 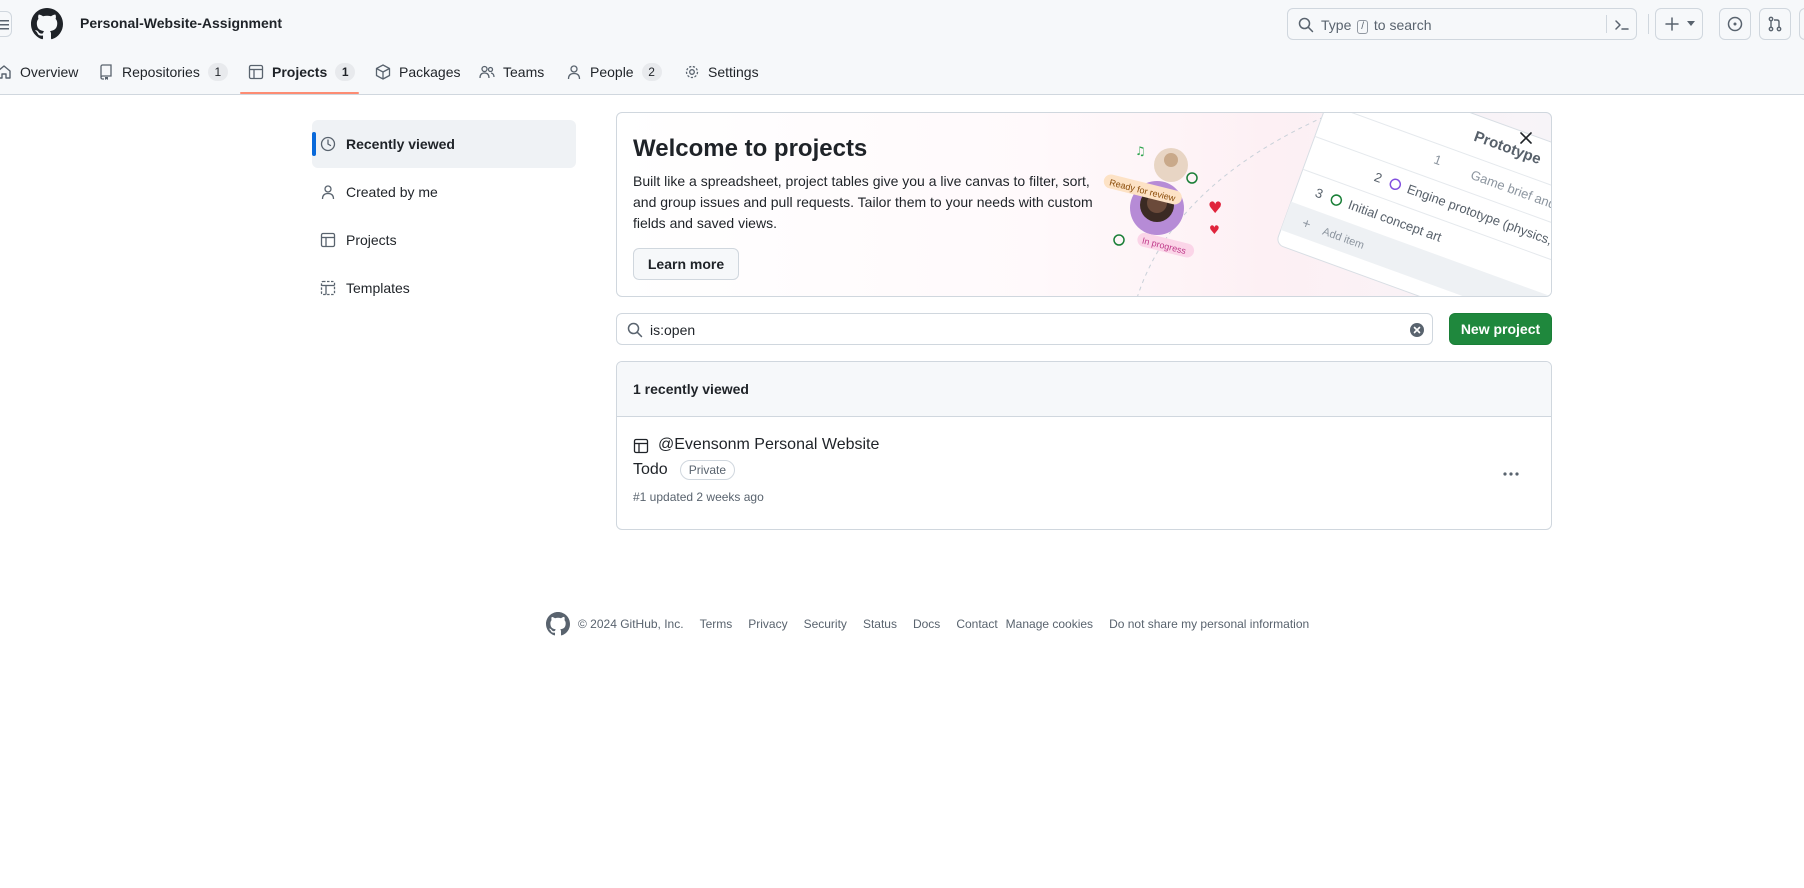 What do you see at coordinates (1049, 624) in the screenshot?
I see `footer-link-manage-cookies: Manage cookies` at bounding box center [1049, 624].